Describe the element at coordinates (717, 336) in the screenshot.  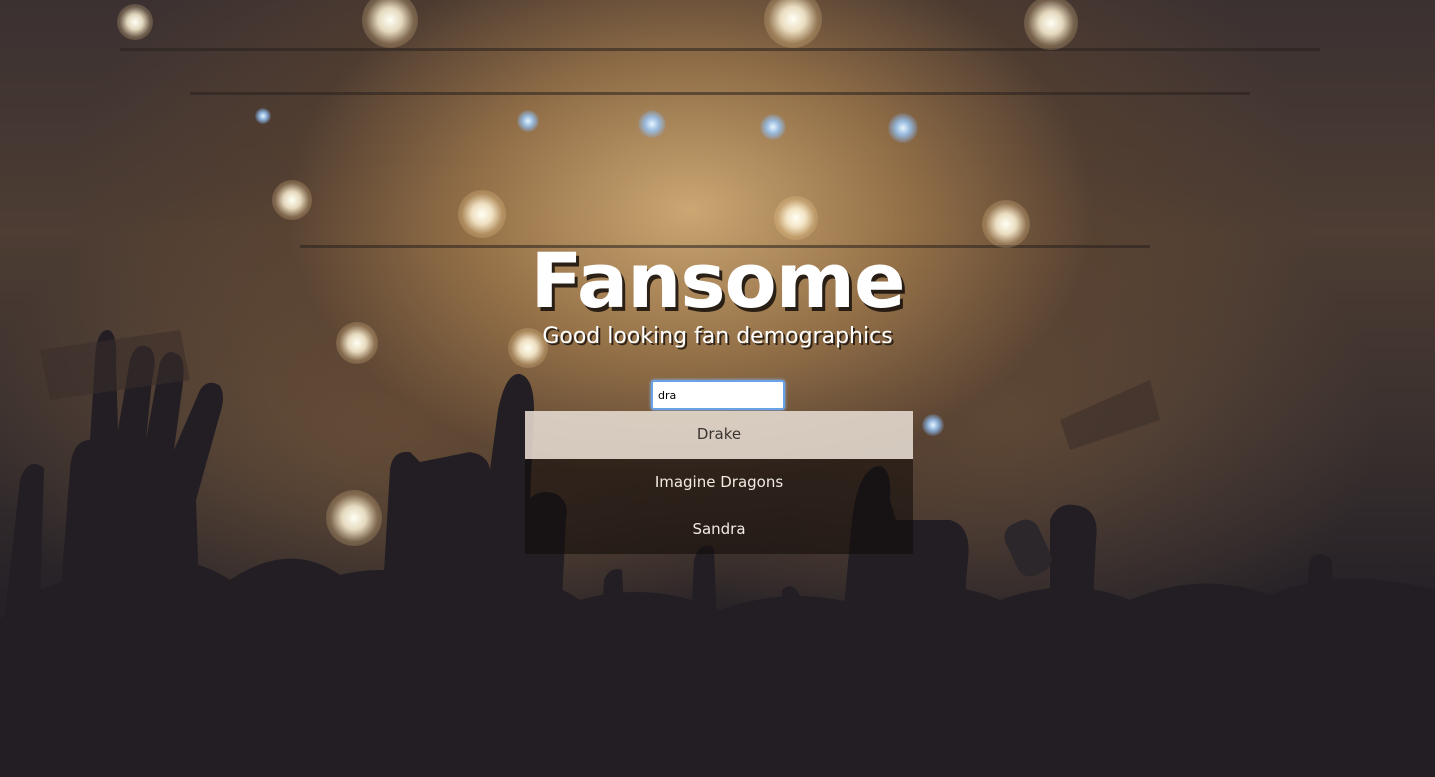
I see `app-tagline: Good looking fan demographics` at that location.